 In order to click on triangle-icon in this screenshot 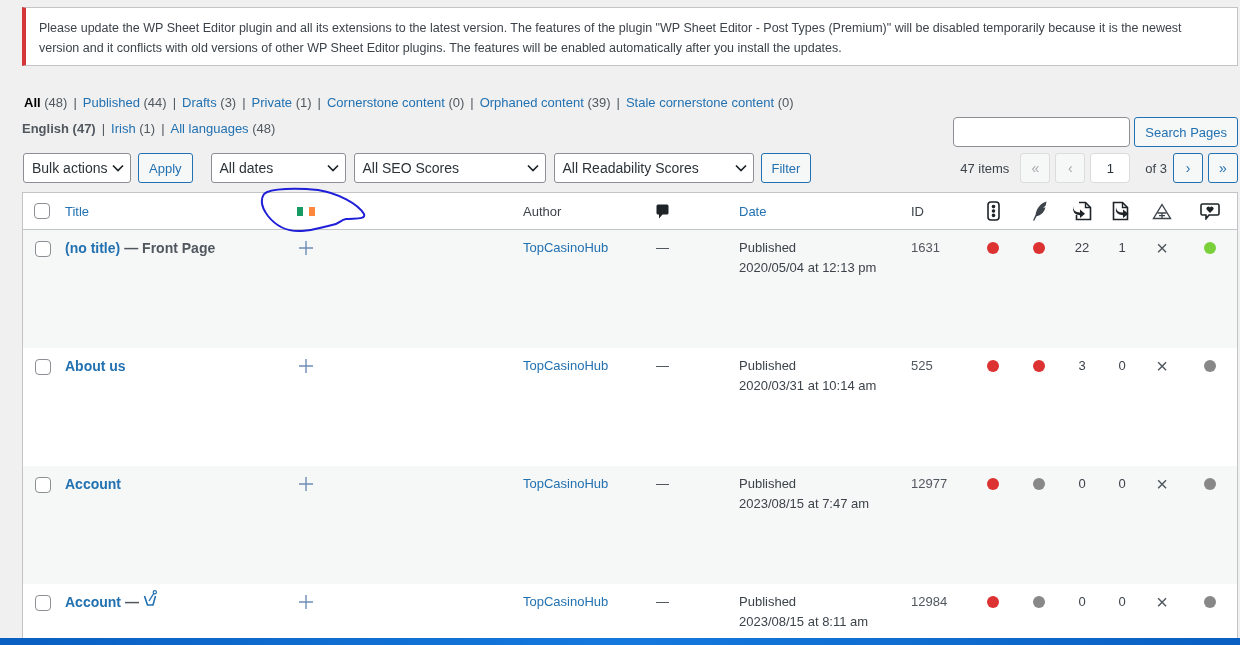, I will do `click(1162, 211)`.